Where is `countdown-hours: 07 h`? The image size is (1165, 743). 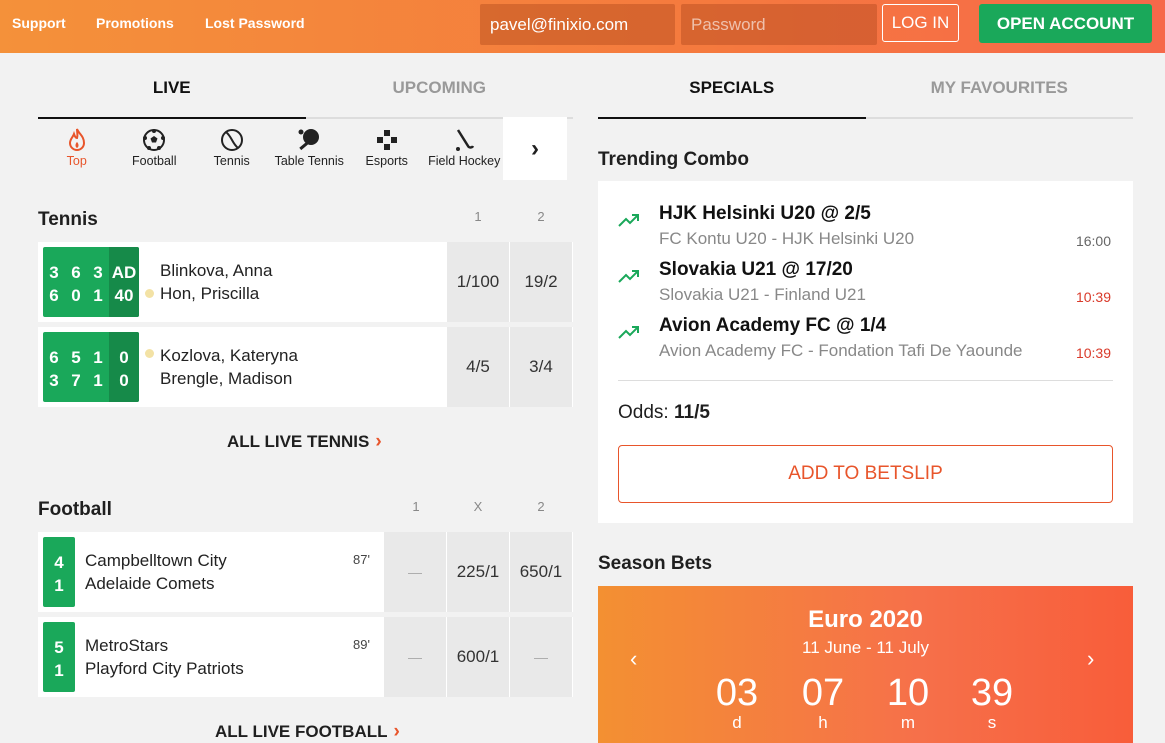
countdown-hours: 07 h is located at coordinates (823, 702).